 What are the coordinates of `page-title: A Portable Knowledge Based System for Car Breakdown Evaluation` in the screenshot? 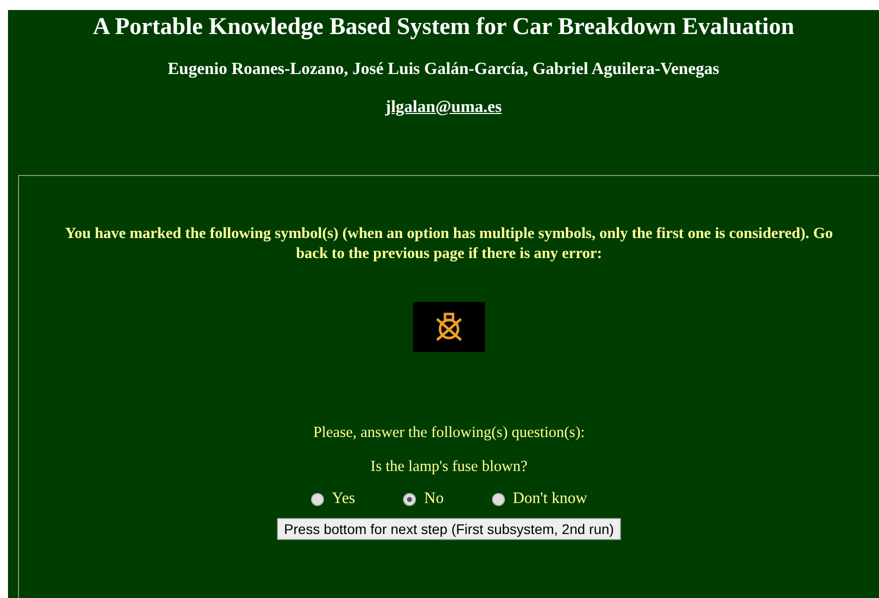 It's located at (443, 27).